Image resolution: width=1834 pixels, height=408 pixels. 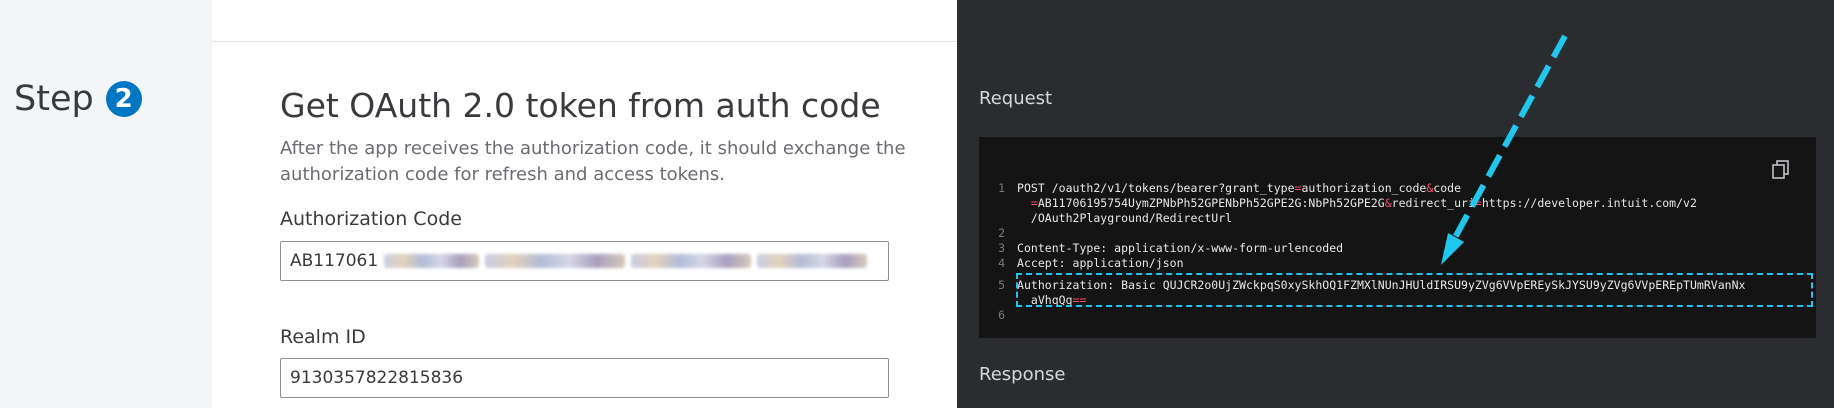 I want to click on auth-code-value: AB117061, so click(x=334, y=261).